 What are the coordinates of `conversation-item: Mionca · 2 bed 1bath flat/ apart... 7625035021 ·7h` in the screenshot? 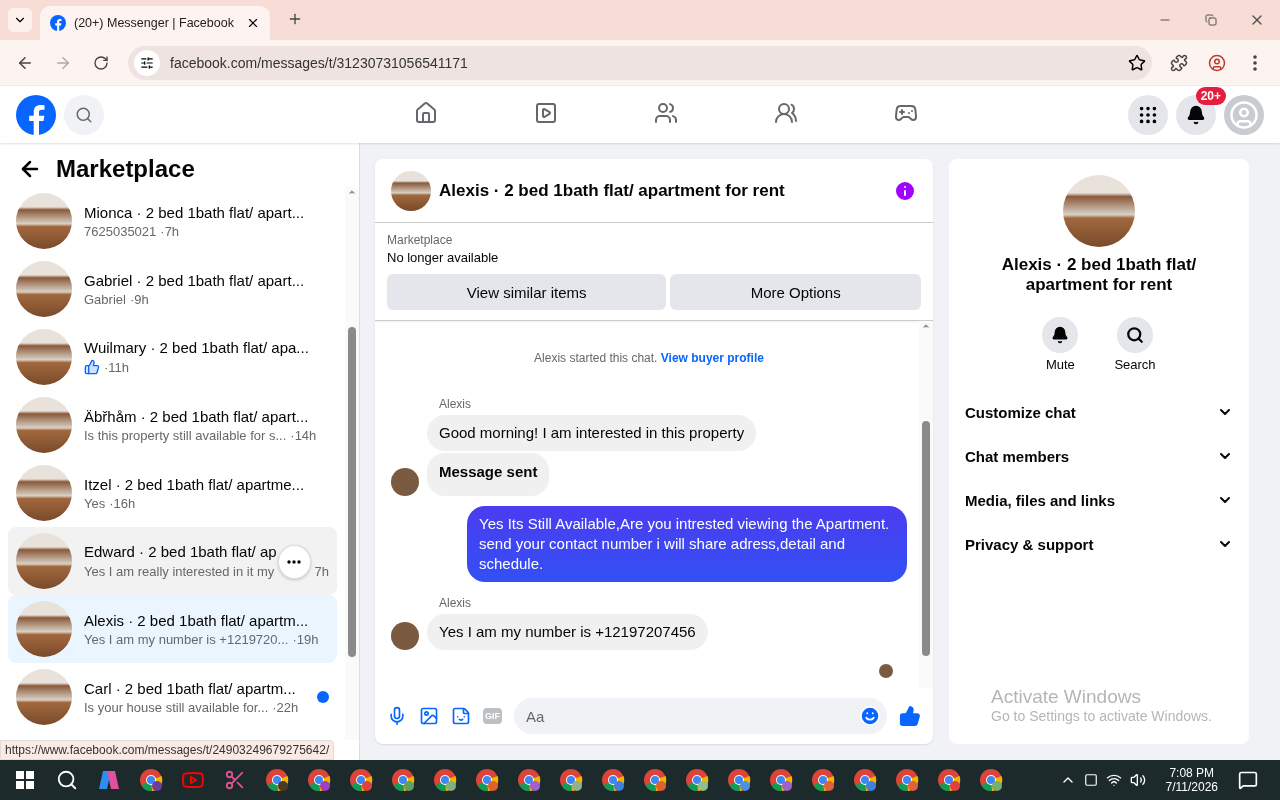 It's located at (172, 221).